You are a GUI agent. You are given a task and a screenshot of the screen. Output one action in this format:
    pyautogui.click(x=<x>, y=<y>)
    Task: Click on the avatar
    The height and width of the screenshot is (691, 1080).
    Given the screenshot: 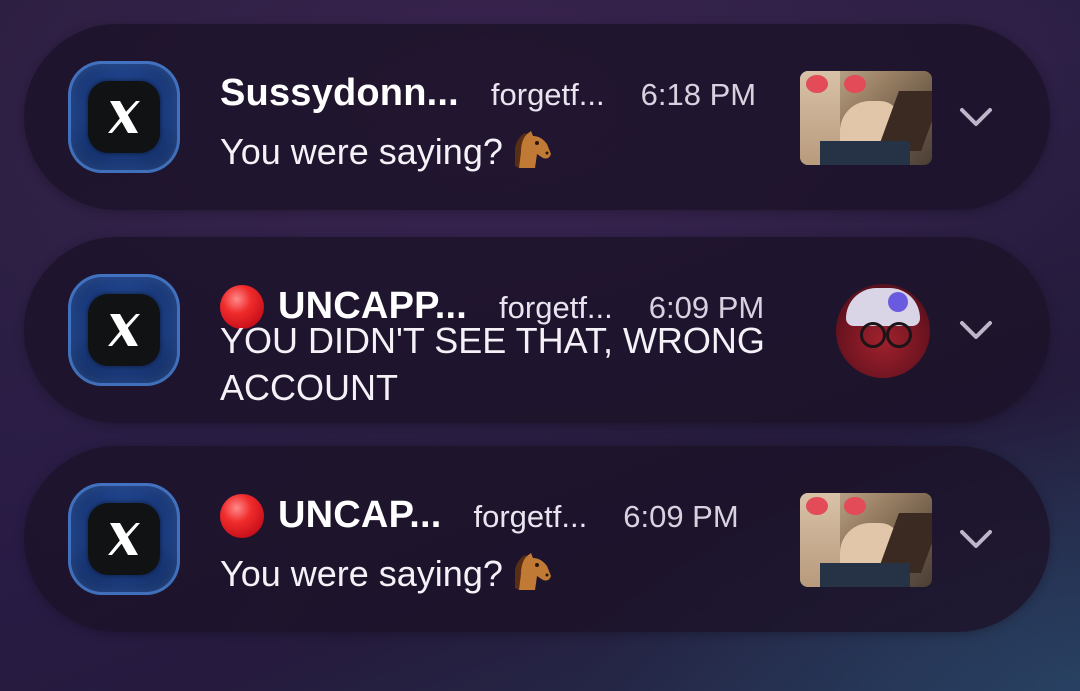 What is the action you would take?
    pyautogui.click(x=883, y=331)
    